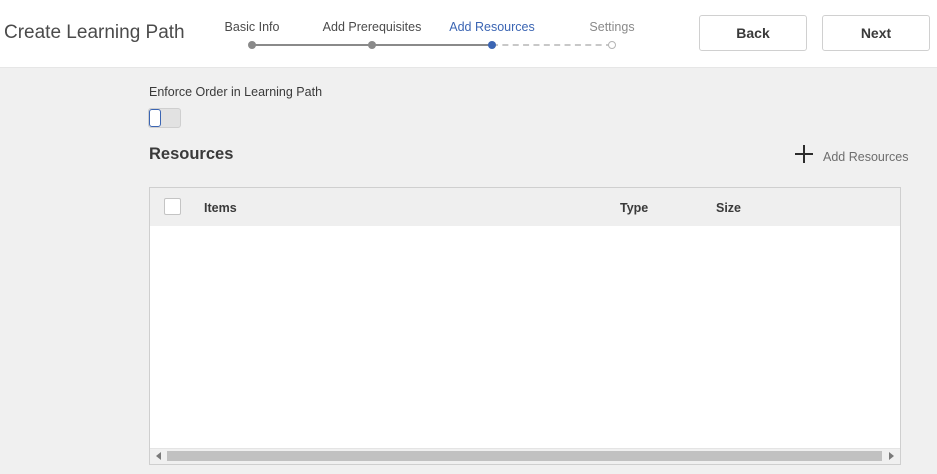  What do you see at coordinates (94, 32) in the screenshot?
I see `page-title: Create Learning Path` at bounding box center [94, 32].